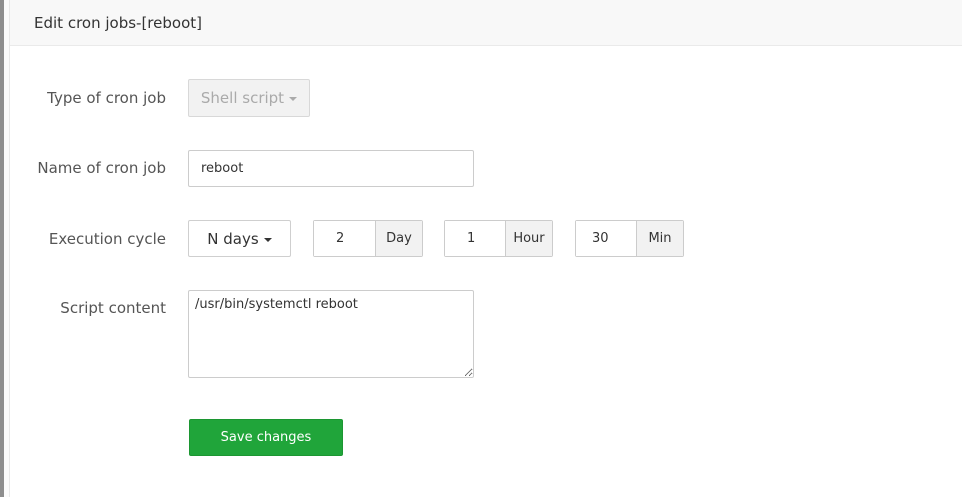  Describe the element at coordinates (528, 238) in the screenshot. I see `hour-unit-addon: Hour` at that location.